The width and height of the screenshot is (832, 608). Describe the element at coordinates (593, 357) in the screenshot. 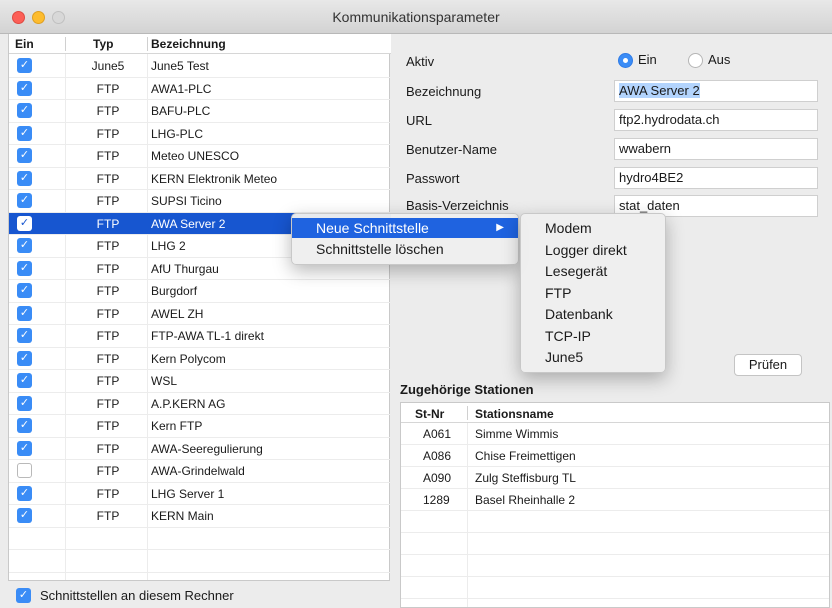

I see `submenu-item: June5` at that location.